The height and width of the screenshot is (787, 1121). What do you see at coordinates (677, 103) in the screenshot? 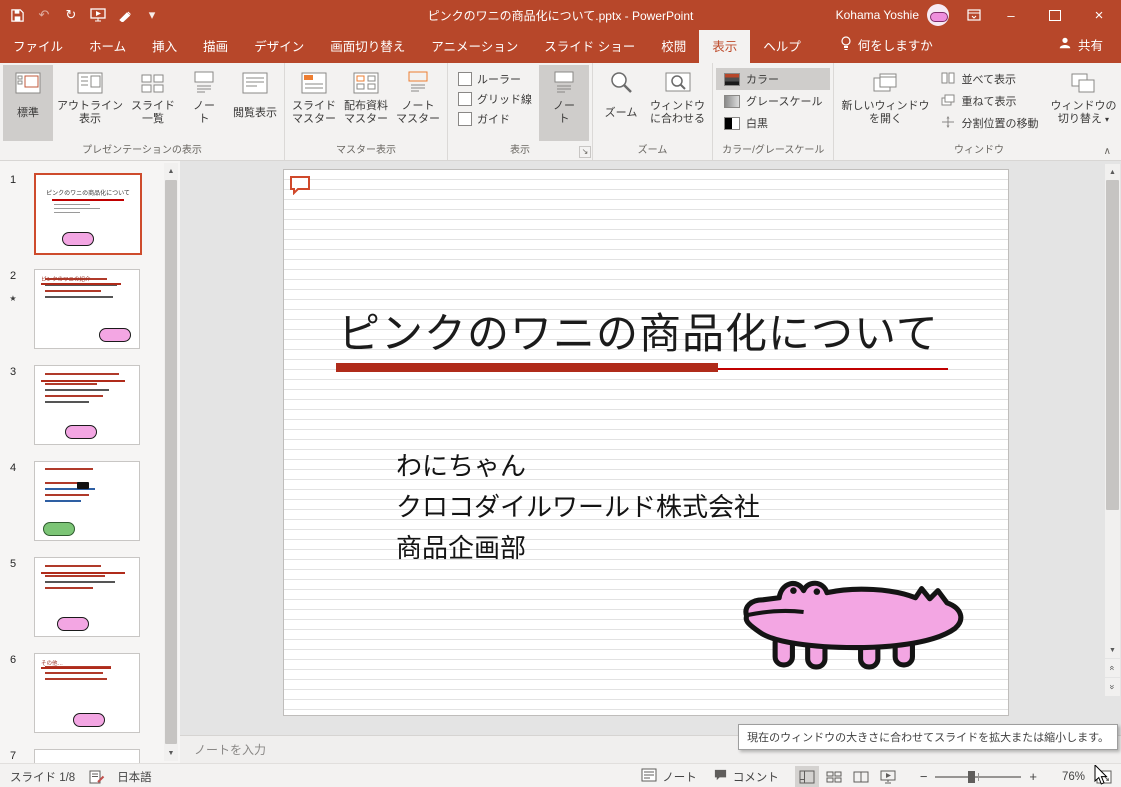
I see `fit-to-window-button: ウィンドウ に合わせる` at bounding box center [677, 103].